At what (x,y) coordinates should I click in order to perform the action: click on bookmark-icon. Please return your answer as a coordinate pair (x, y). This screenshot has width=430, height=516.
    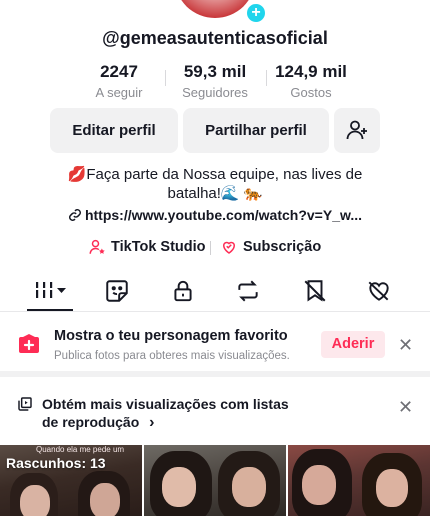
    Looking at the image, I should click on (315, 291).